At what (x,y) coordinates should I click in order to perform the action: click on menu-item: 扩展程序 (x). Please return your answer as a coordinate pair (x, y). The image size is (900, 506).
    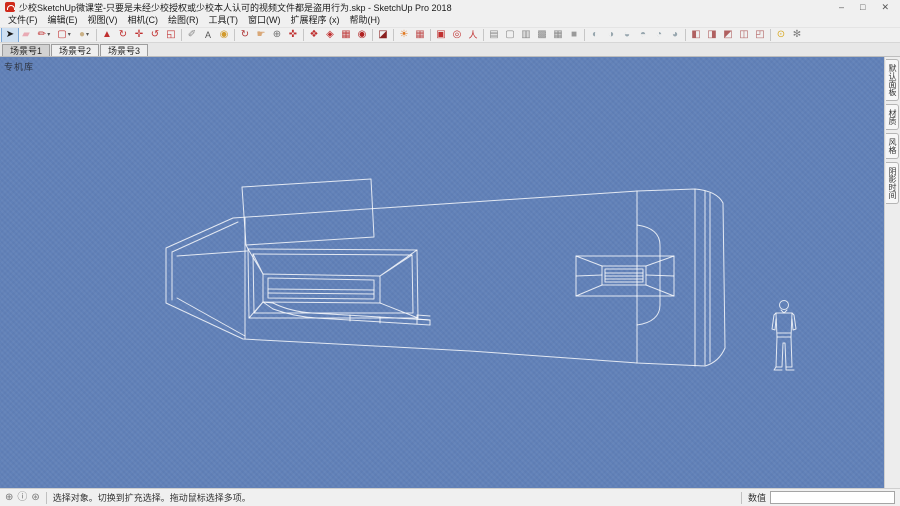
    Looking at the image, I should click on (315, 20).